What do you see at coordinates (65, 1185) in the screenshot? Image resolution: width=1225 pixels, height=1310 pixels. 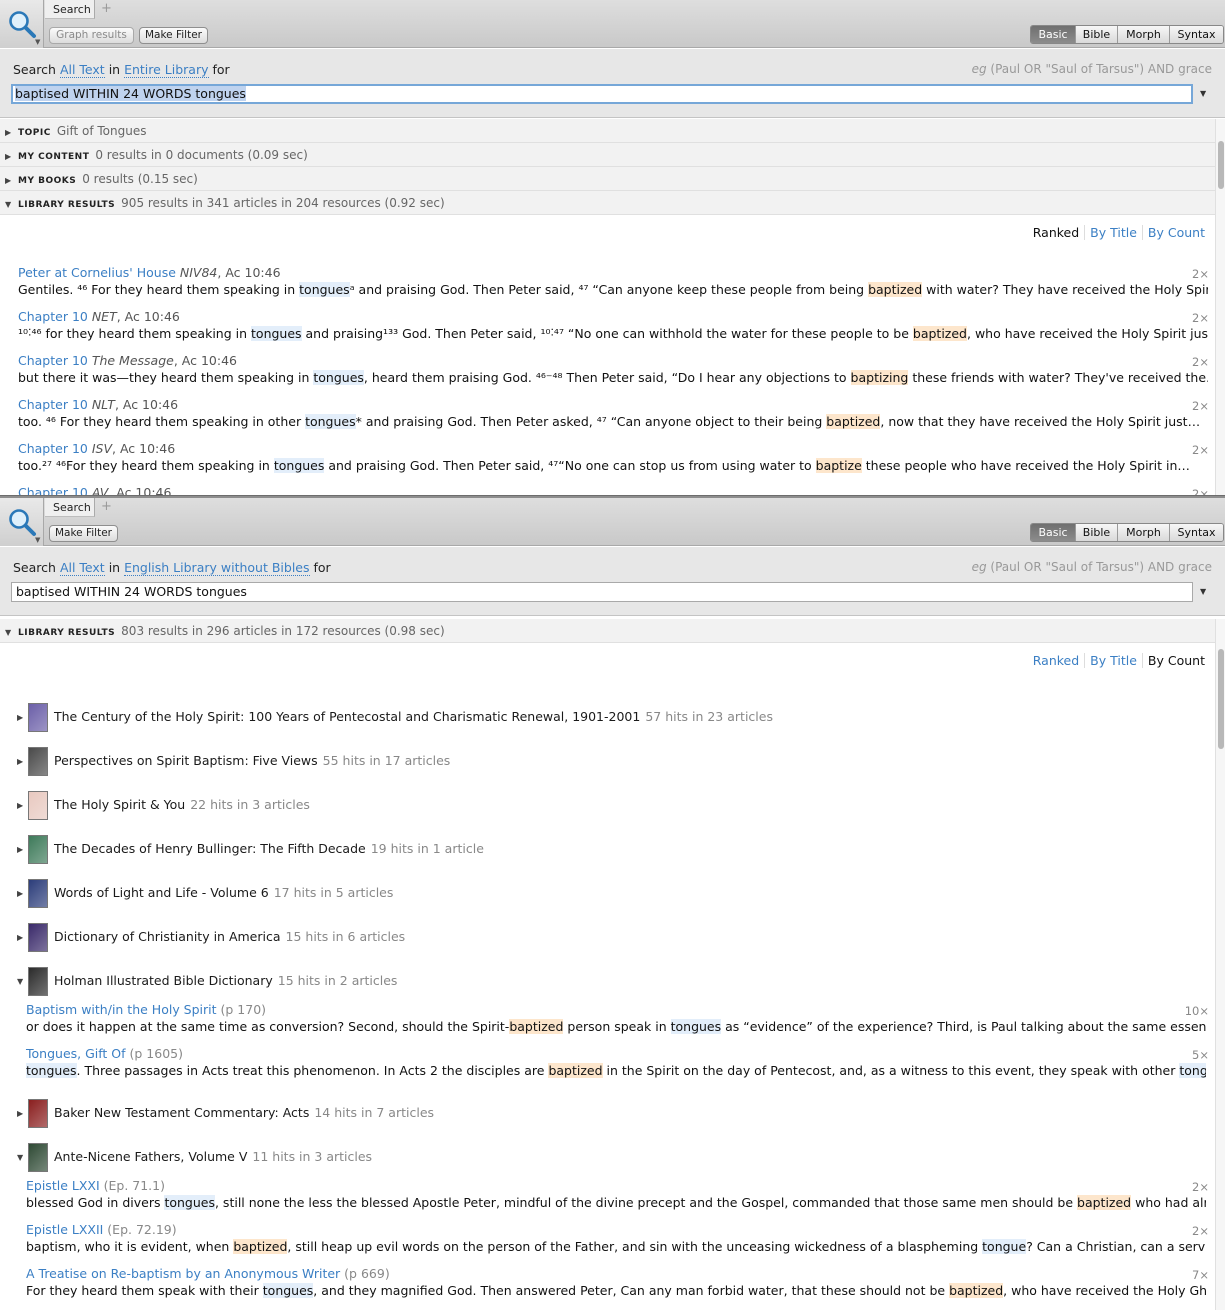 I see `article-title-text: Epistle LXXI` at bounding box center [65, 1185].